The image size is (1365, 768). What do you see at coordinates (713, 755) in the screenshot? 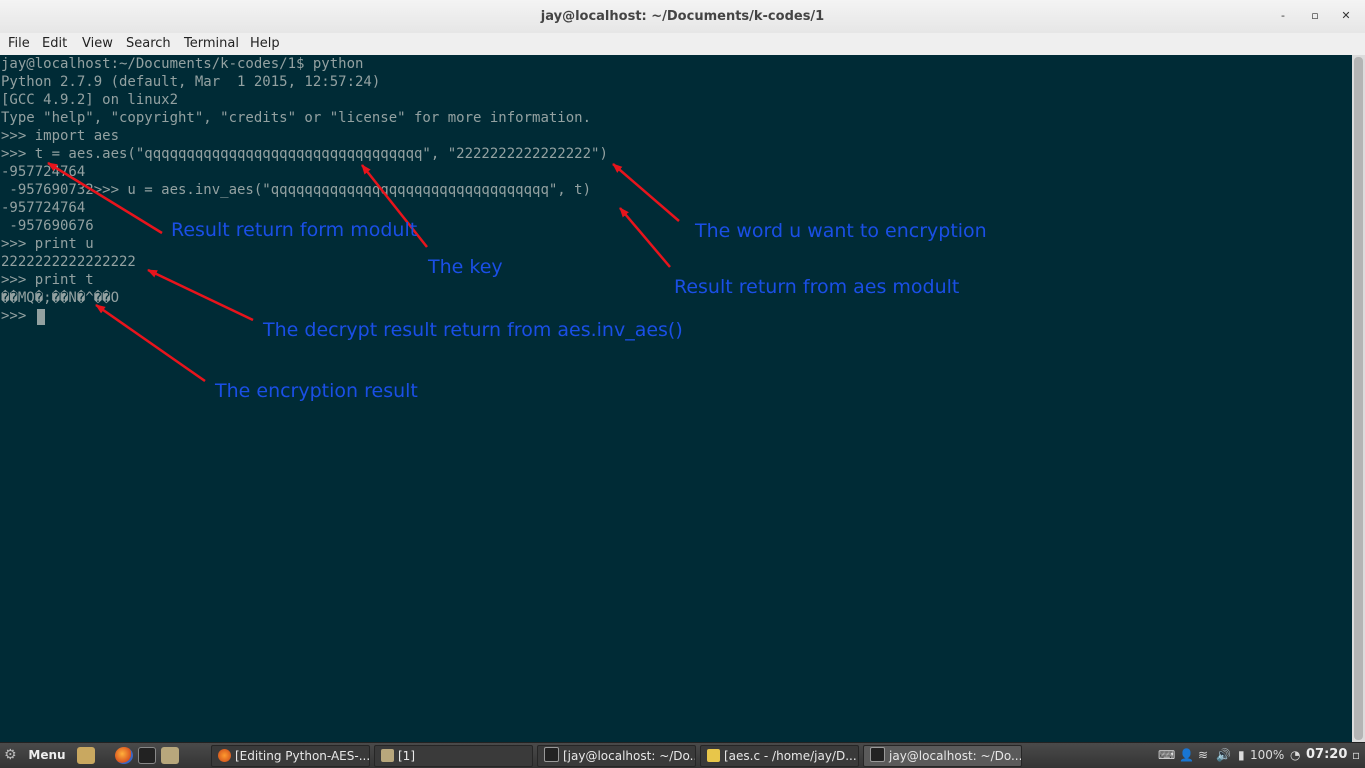
I see `text-editor-icon` at bounding box center [713, 755].